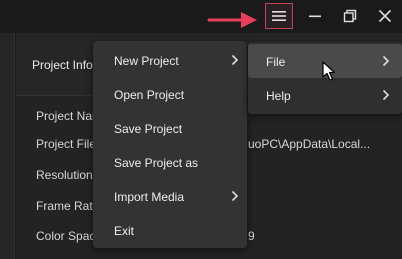 The image size is (402, 259). I want to click on hamburger-menu-button, so click(279, 16).